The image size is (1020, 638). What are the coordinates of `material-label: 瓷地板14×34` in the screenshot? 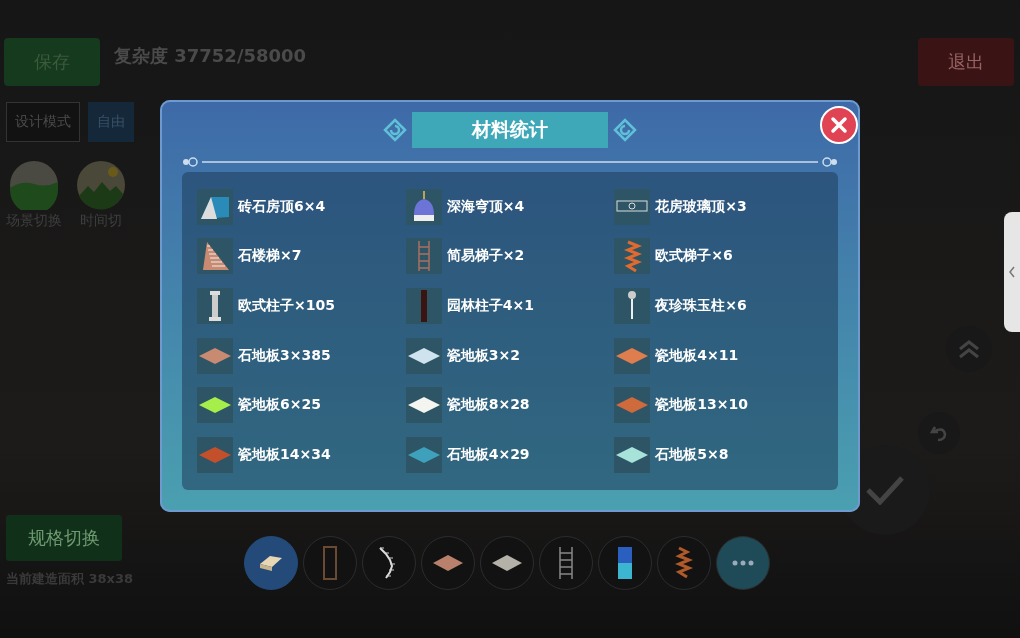 It's located at (284, 455).